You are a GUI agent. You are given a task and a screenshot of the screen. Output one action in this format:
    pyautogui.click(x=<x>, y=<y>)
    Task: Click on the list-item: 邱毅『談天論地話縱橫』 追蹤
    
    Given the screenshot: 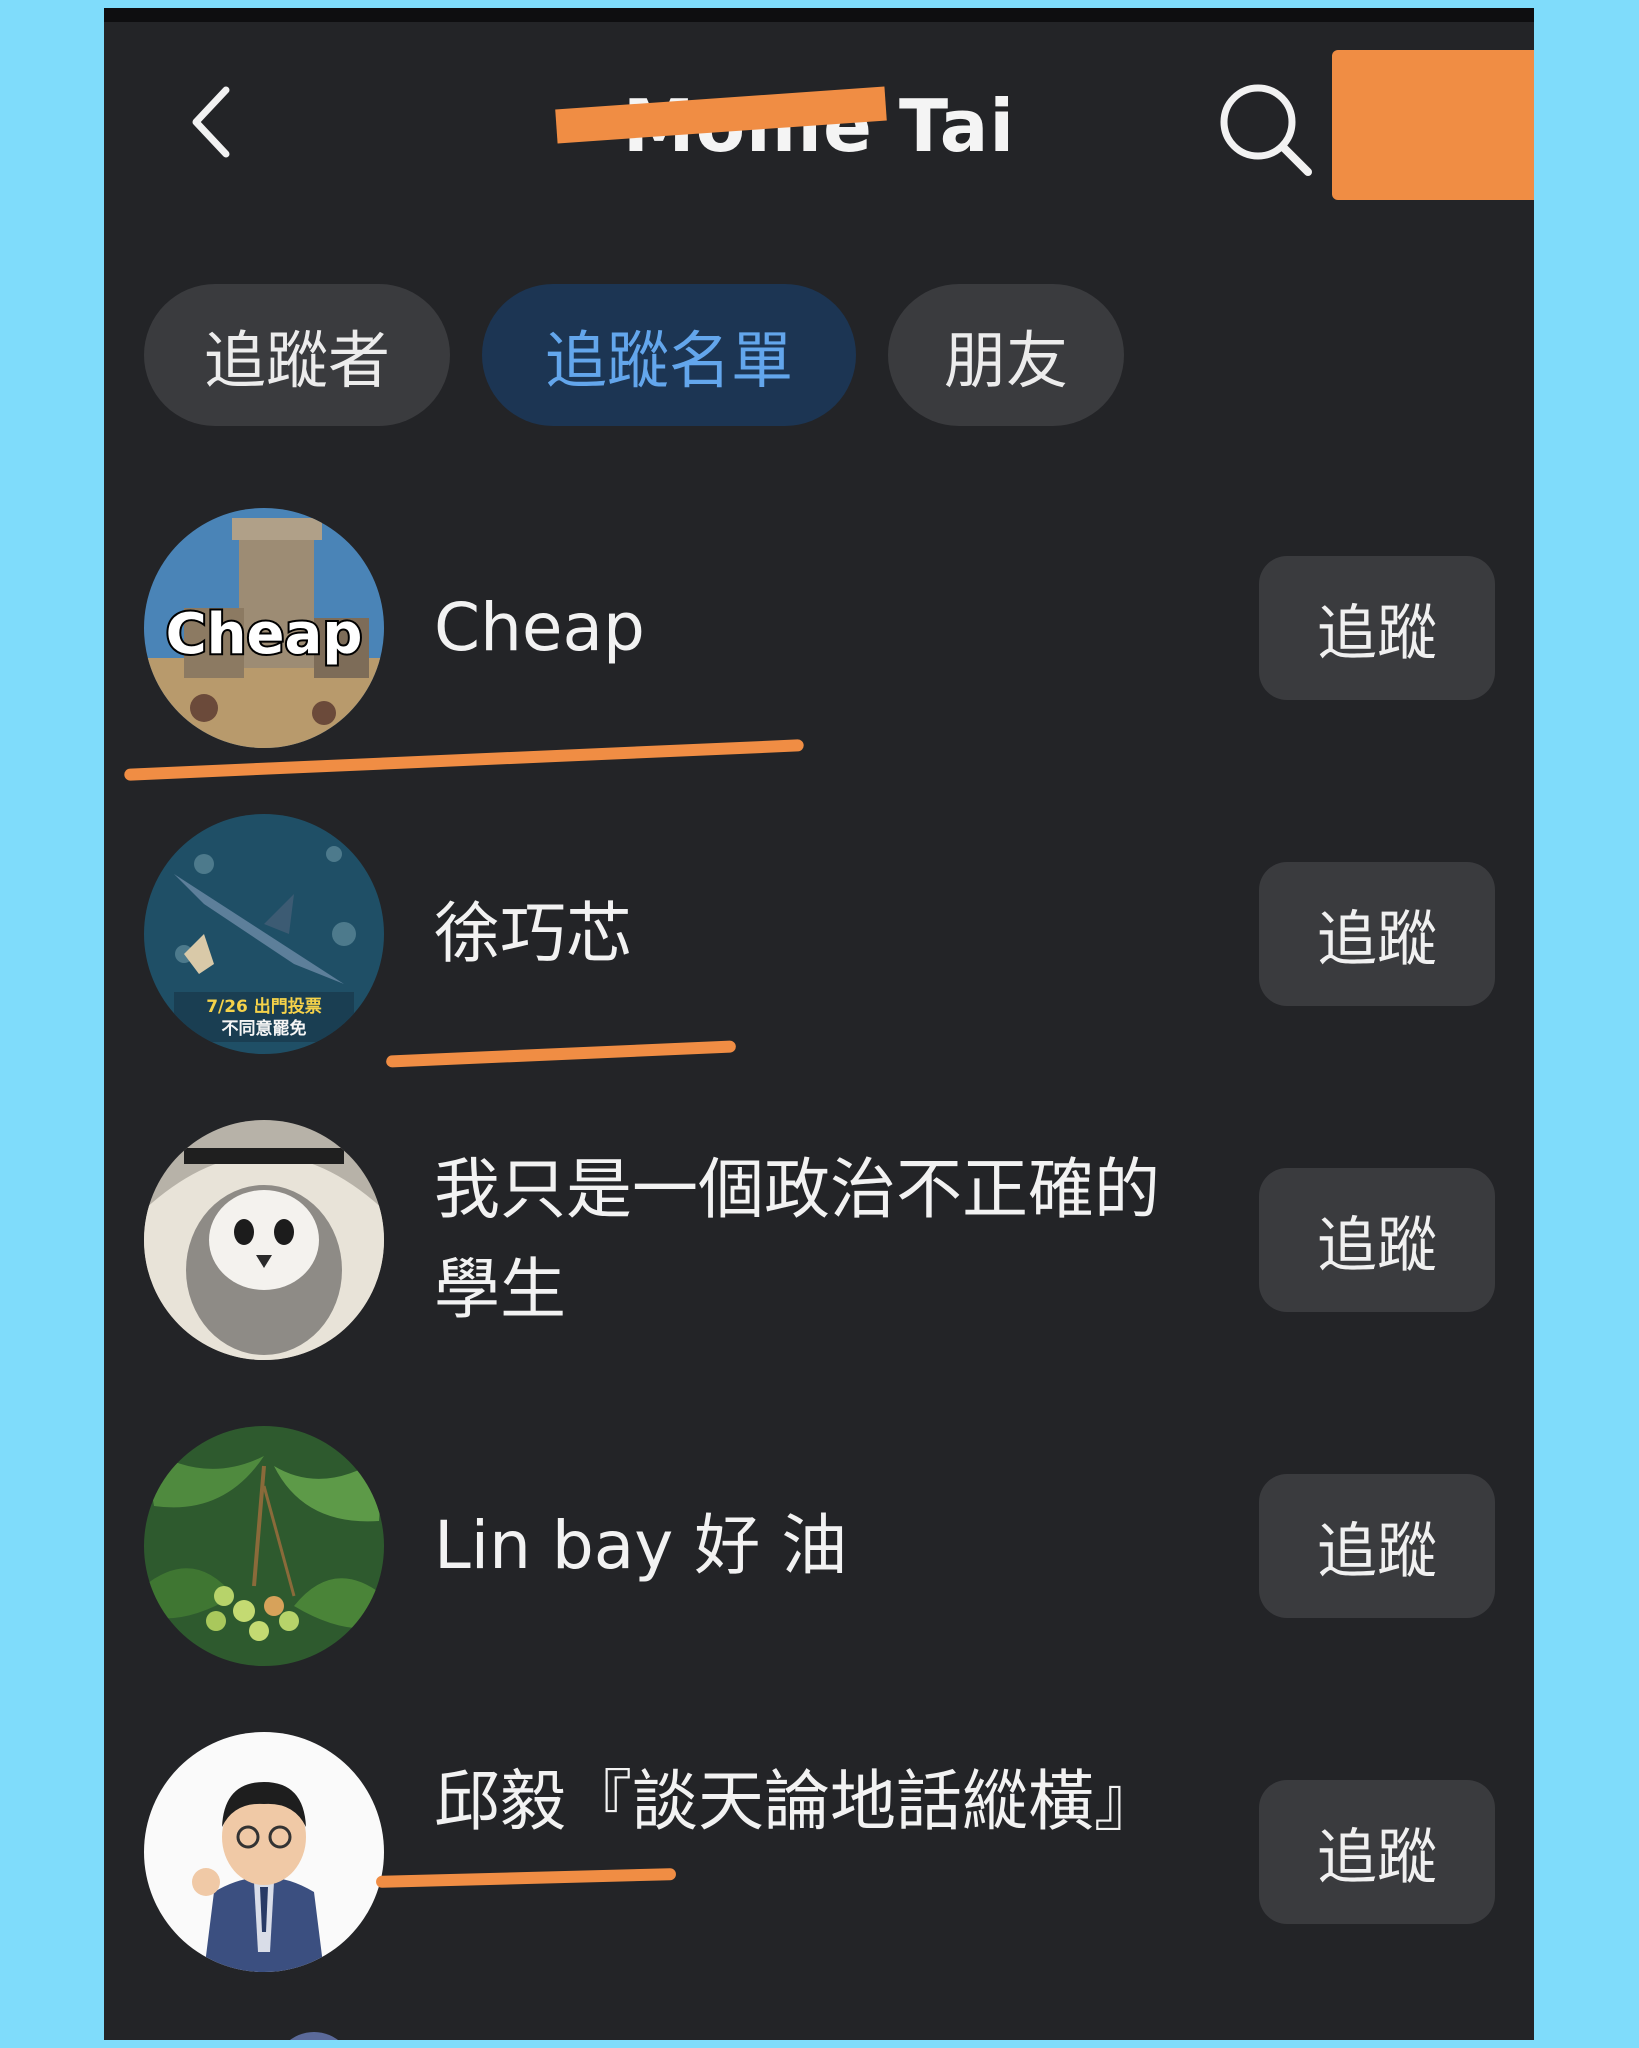 What is the action you would take?
    pyautogui.click(x=819, y=1852)
    